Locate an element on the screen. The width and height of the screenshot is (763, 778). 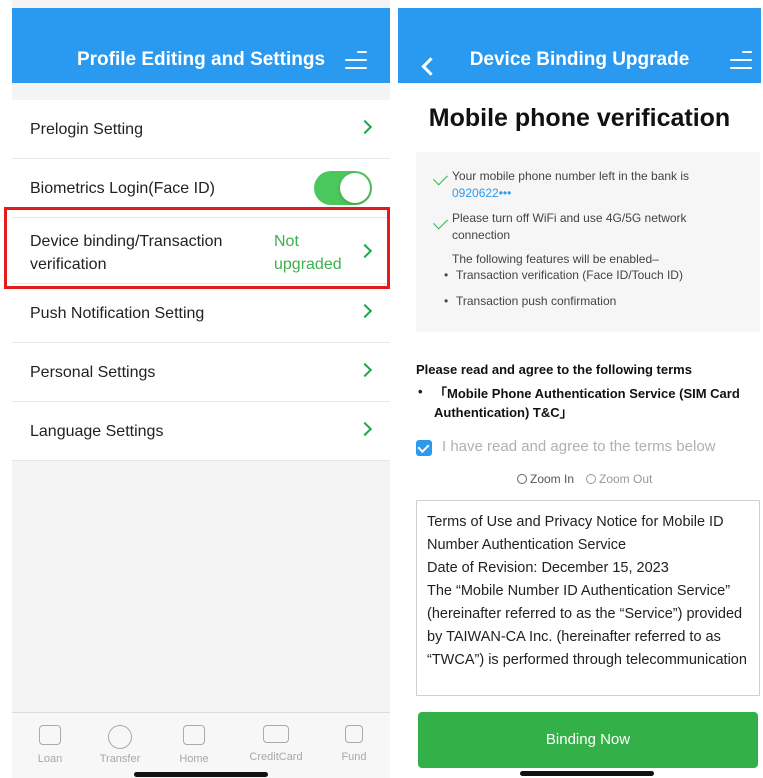
zoom-in-label: Zoom In is located at coordinates (552, 479).